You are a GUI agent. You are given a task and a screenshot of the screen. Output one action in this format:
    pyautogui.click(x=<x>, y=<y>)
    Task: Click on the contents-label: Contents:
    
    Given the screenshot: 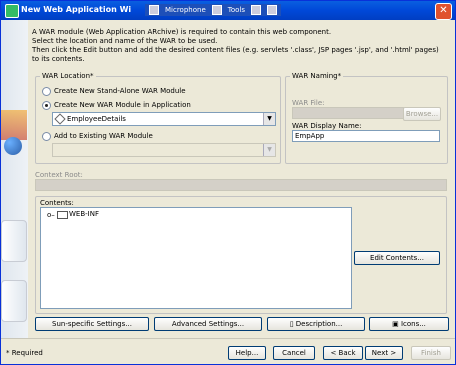 What is the action you would take?
    pyautogui.click(x=57, y=203)
    